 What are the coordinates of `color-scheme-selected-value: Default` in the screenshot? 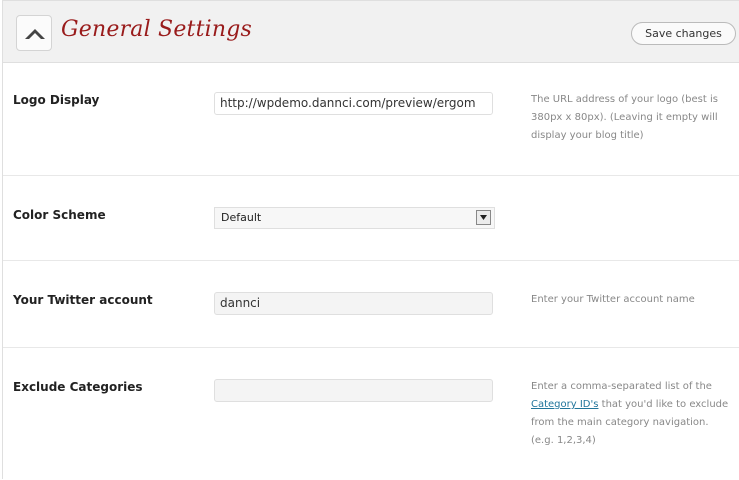 It's located at (241, 217).